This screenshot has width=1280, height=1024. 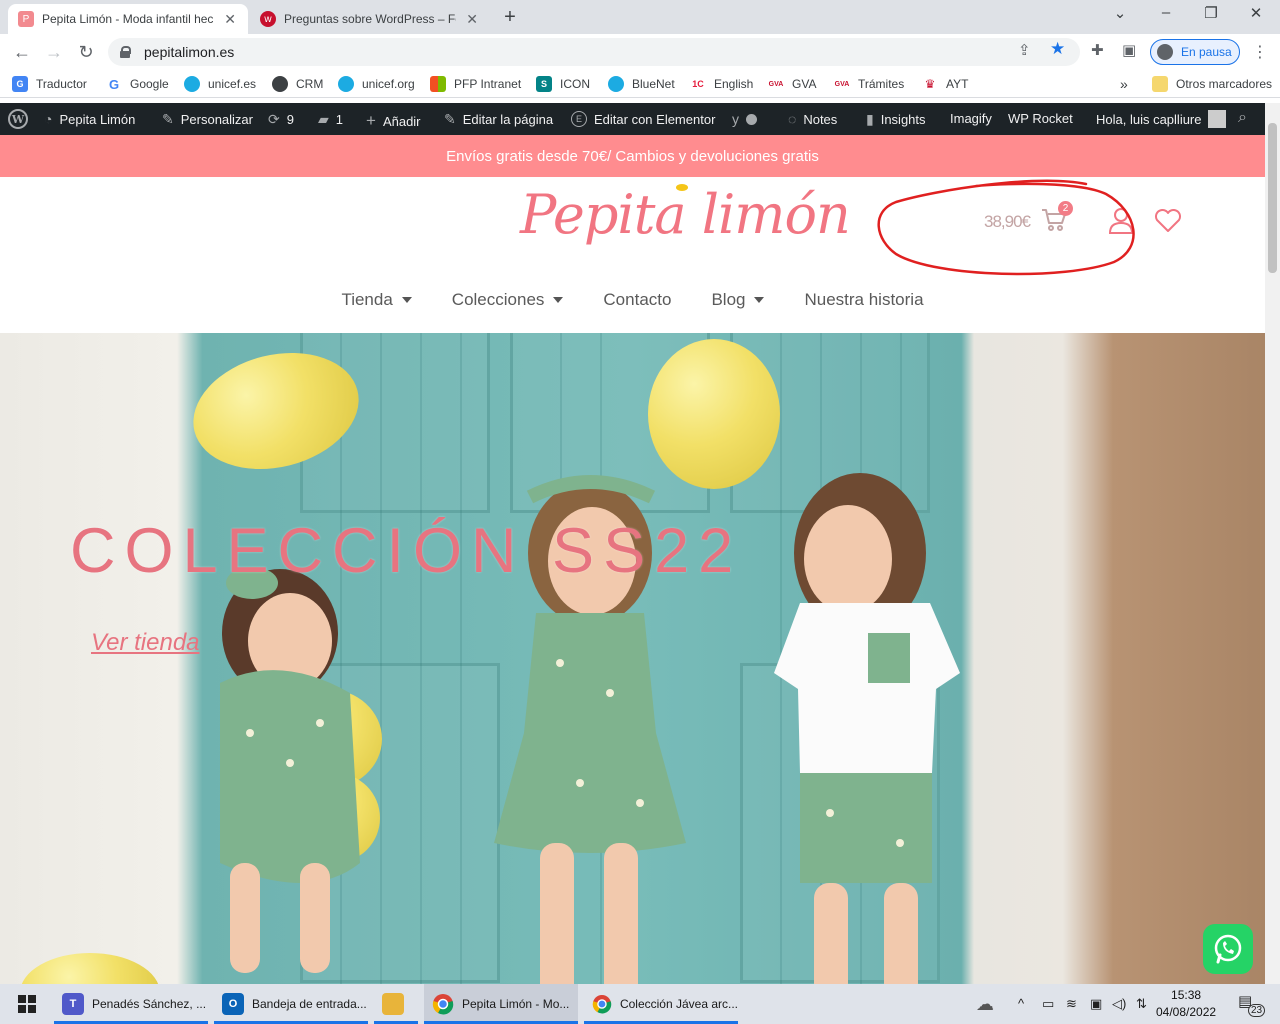 What do you see at coordinates (376, 84) in the screenshot?
I see `bookmark-unicef-org: unicef.org` at bounding box center [376, 84].